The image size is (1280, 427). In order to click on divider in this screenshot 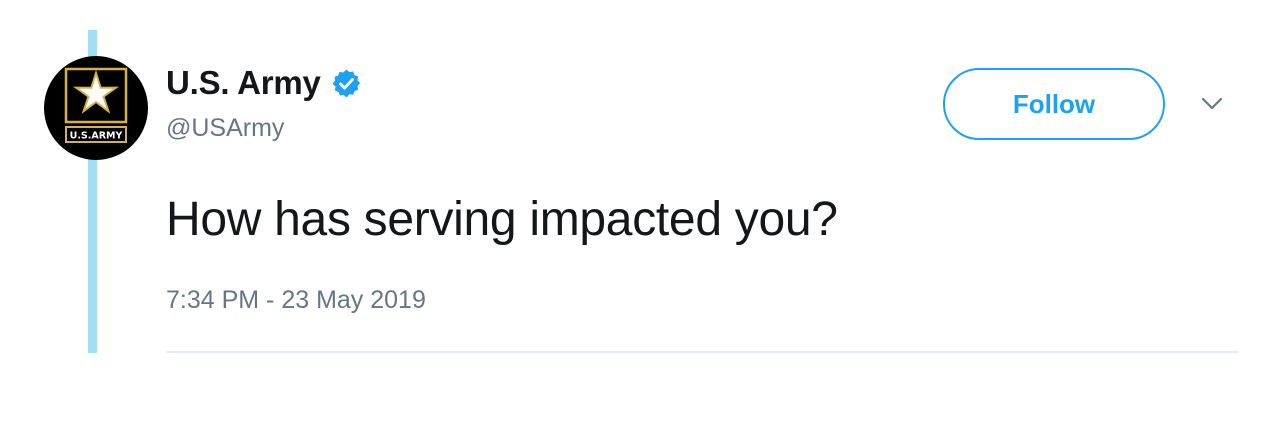, I will do `click(702, 352)`.